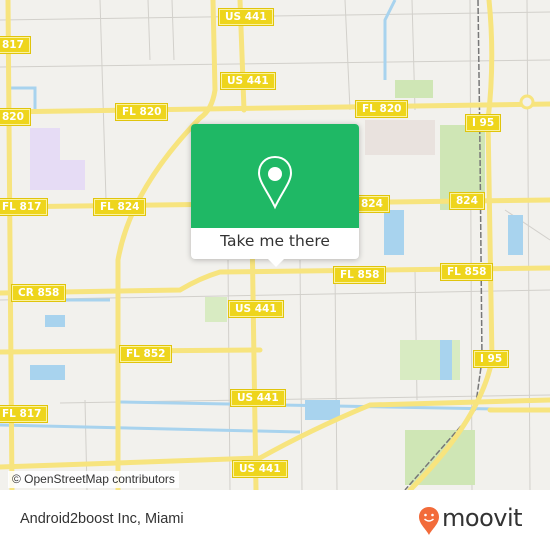  I want to click on osm-attribution: © OpenStreetMap contributors, so click(93, 479).